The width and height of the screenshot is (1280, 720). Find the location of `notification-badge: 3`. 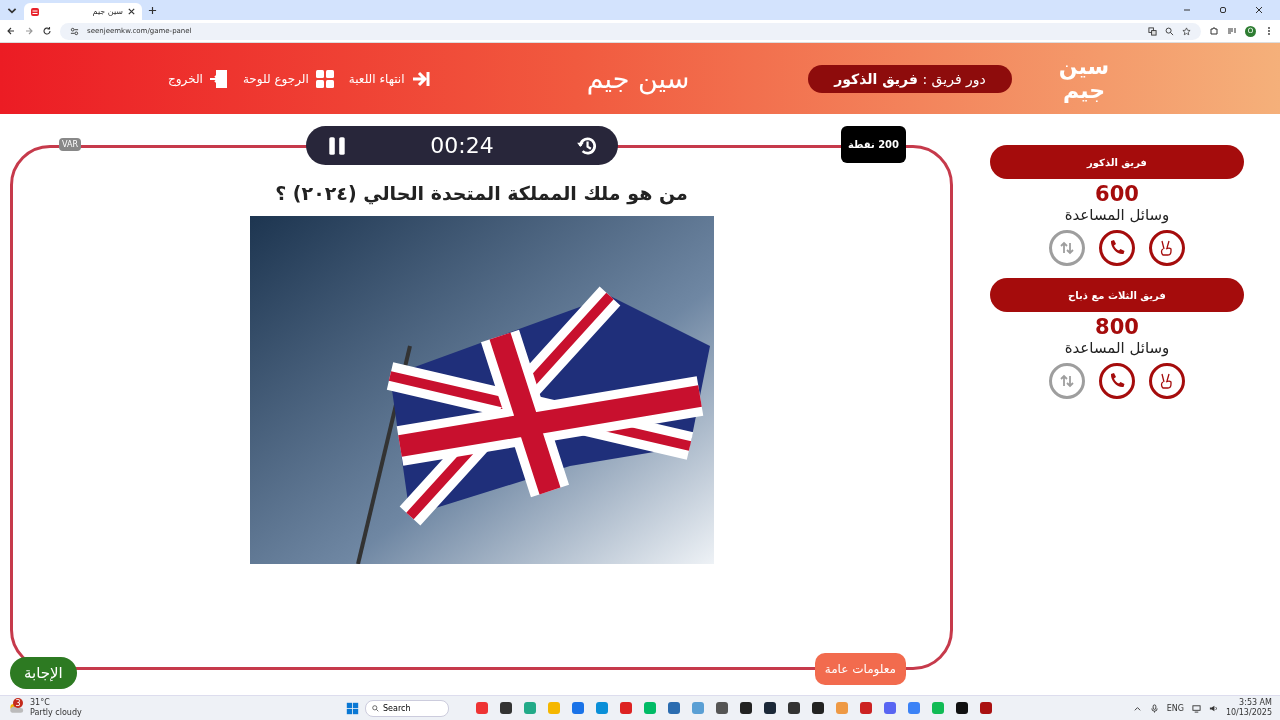

notification-badge: 3 is located at coordinates (18, 703).